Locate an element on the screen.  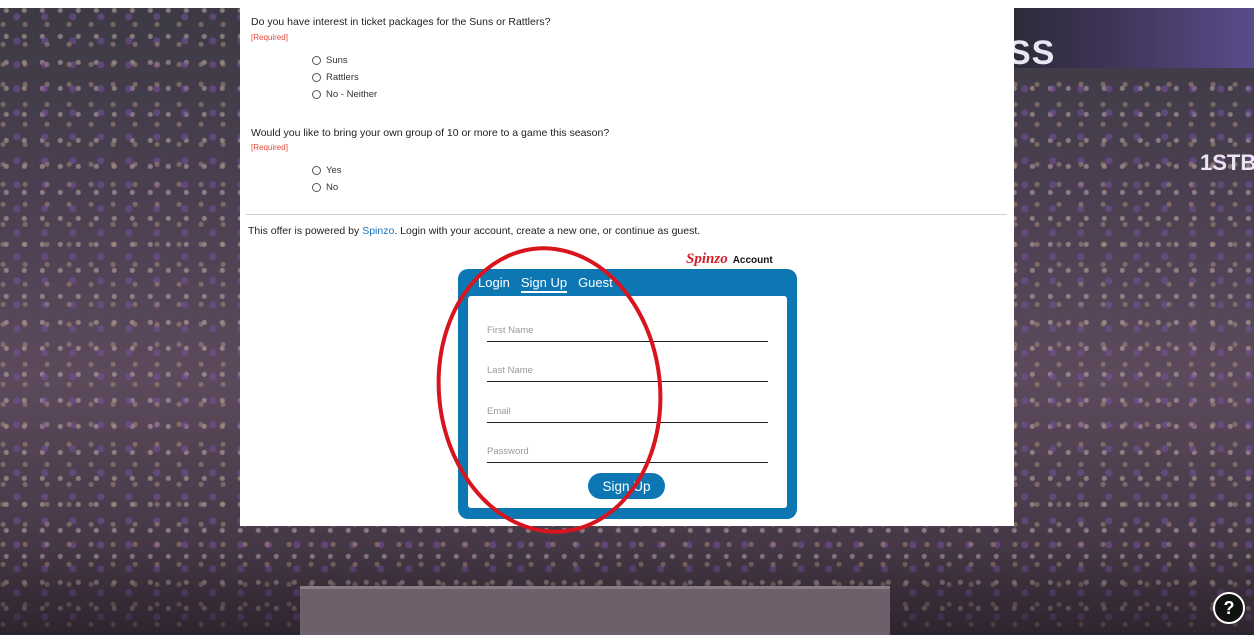
scorer-table is located at coordinates (595, 610).